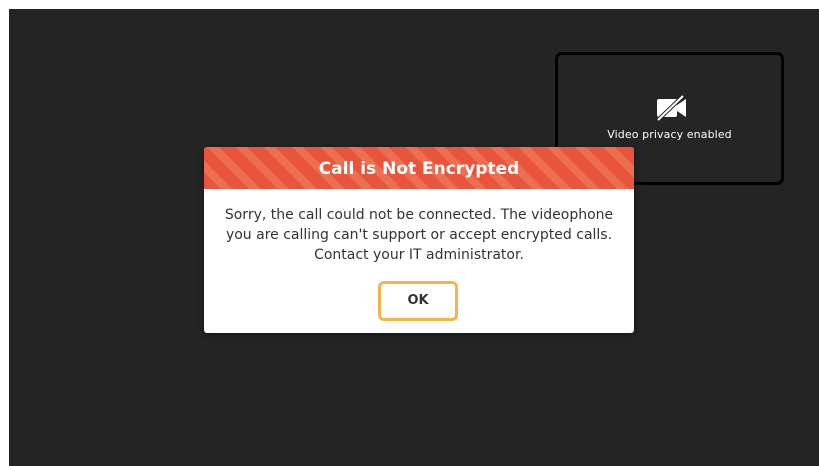 The image size is (819, 466). I want to click on dialog-title: Call is Not Encrypted, so click(419, 169).